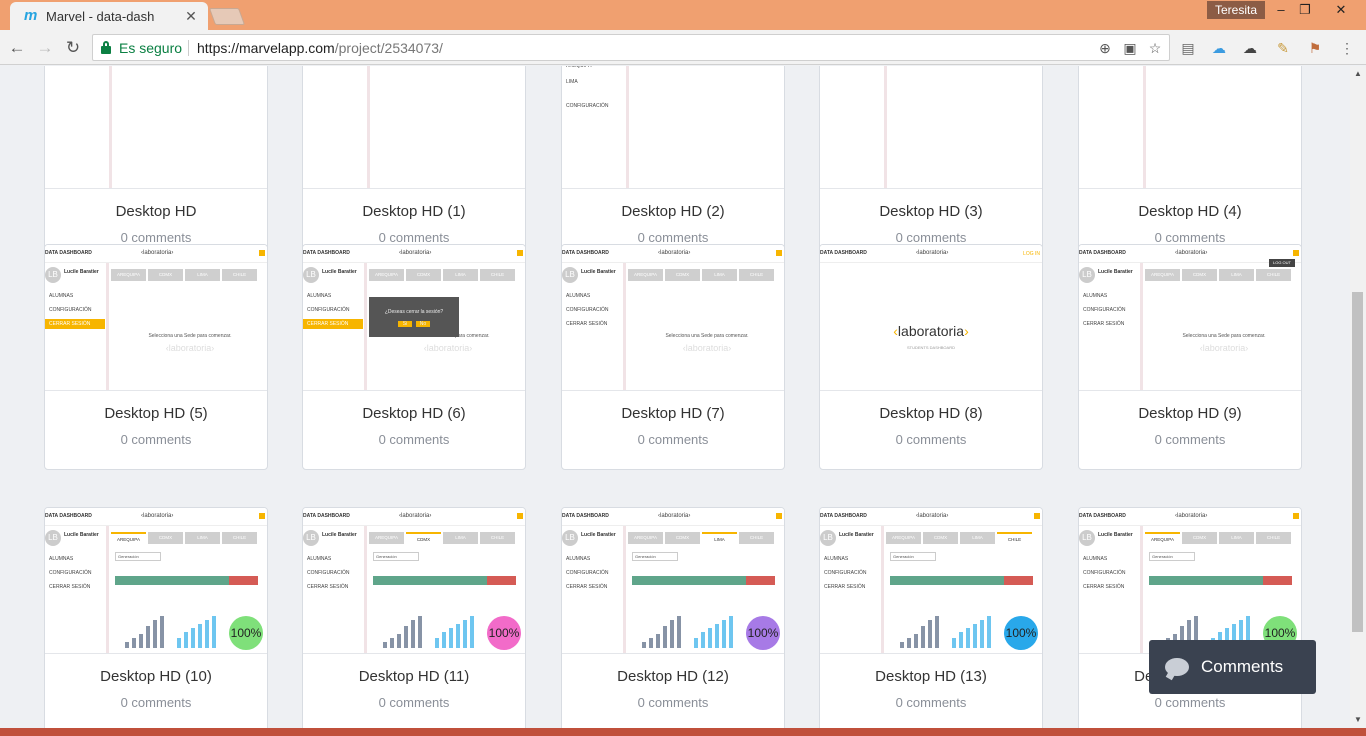 This screenshot has height=736, width=1366. Describe the element at coordinates (45, 48) in the screenshot. I see `forward-arrow-icon: →` at that location.